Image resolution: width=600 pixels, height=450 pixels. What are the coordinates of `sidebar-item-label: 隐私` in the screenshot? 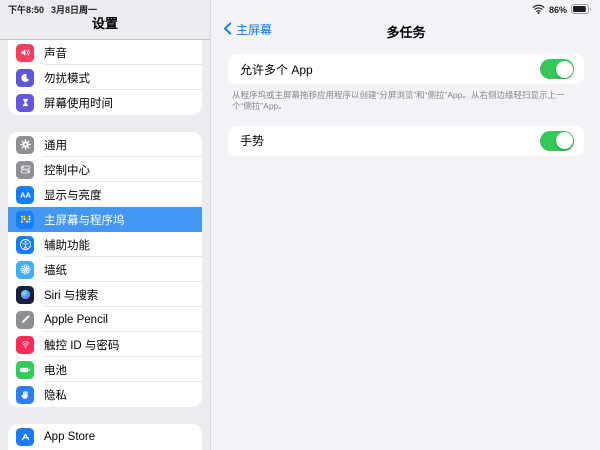 It's located at (55, 395).